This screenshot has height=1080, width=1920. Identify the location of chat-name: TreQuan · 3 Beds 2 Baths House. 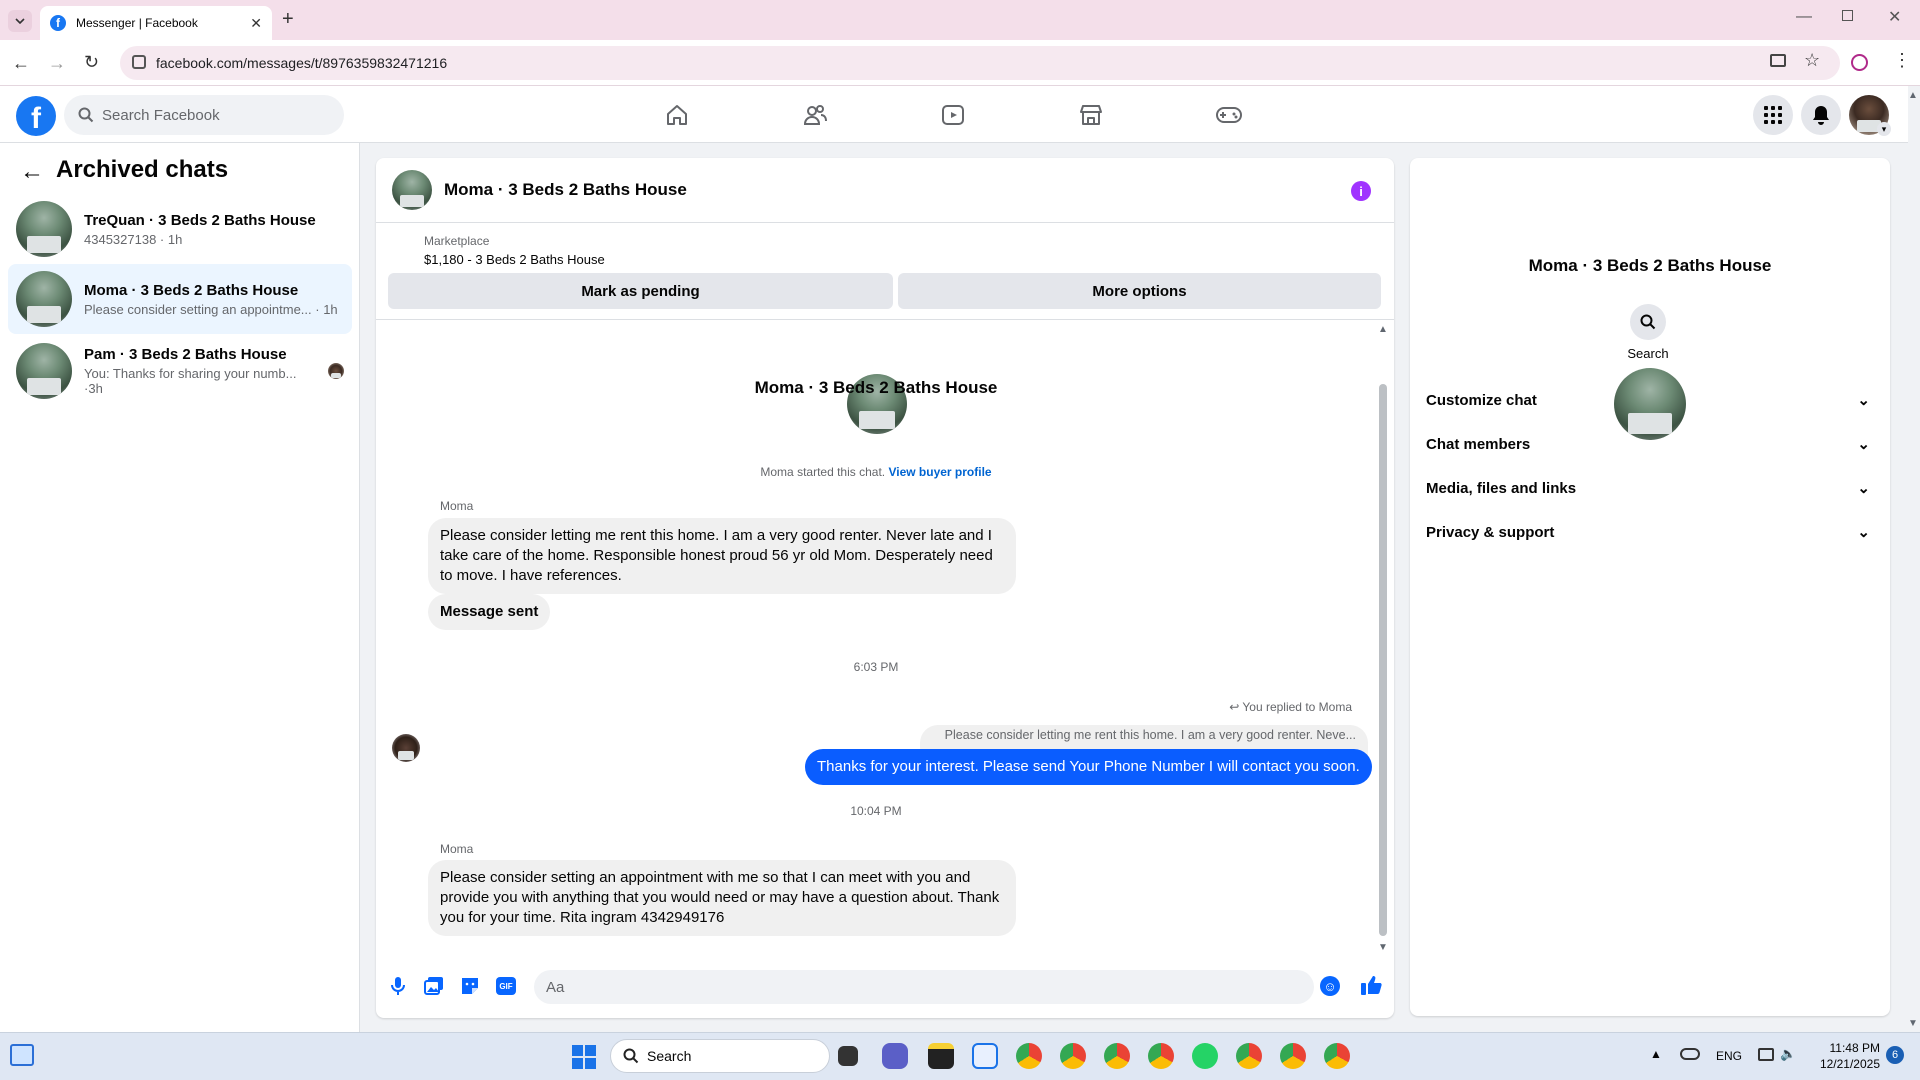
(200, 220).